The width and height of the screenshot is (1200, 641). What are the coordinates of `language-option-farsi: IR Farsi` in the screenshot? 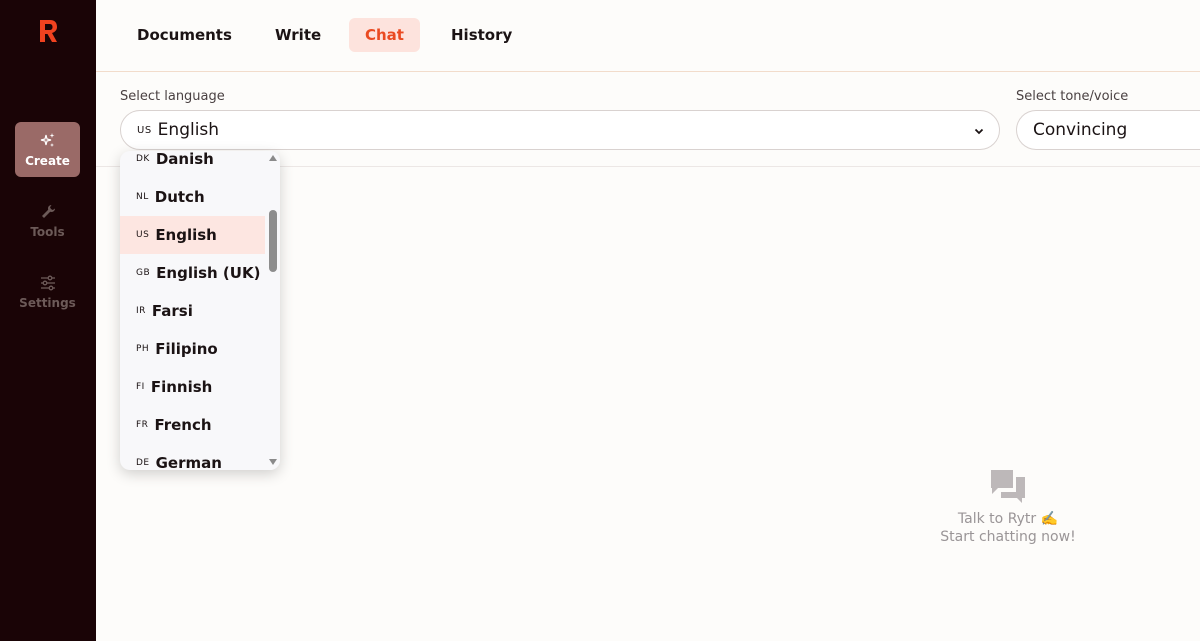 It's located at (192, 311).